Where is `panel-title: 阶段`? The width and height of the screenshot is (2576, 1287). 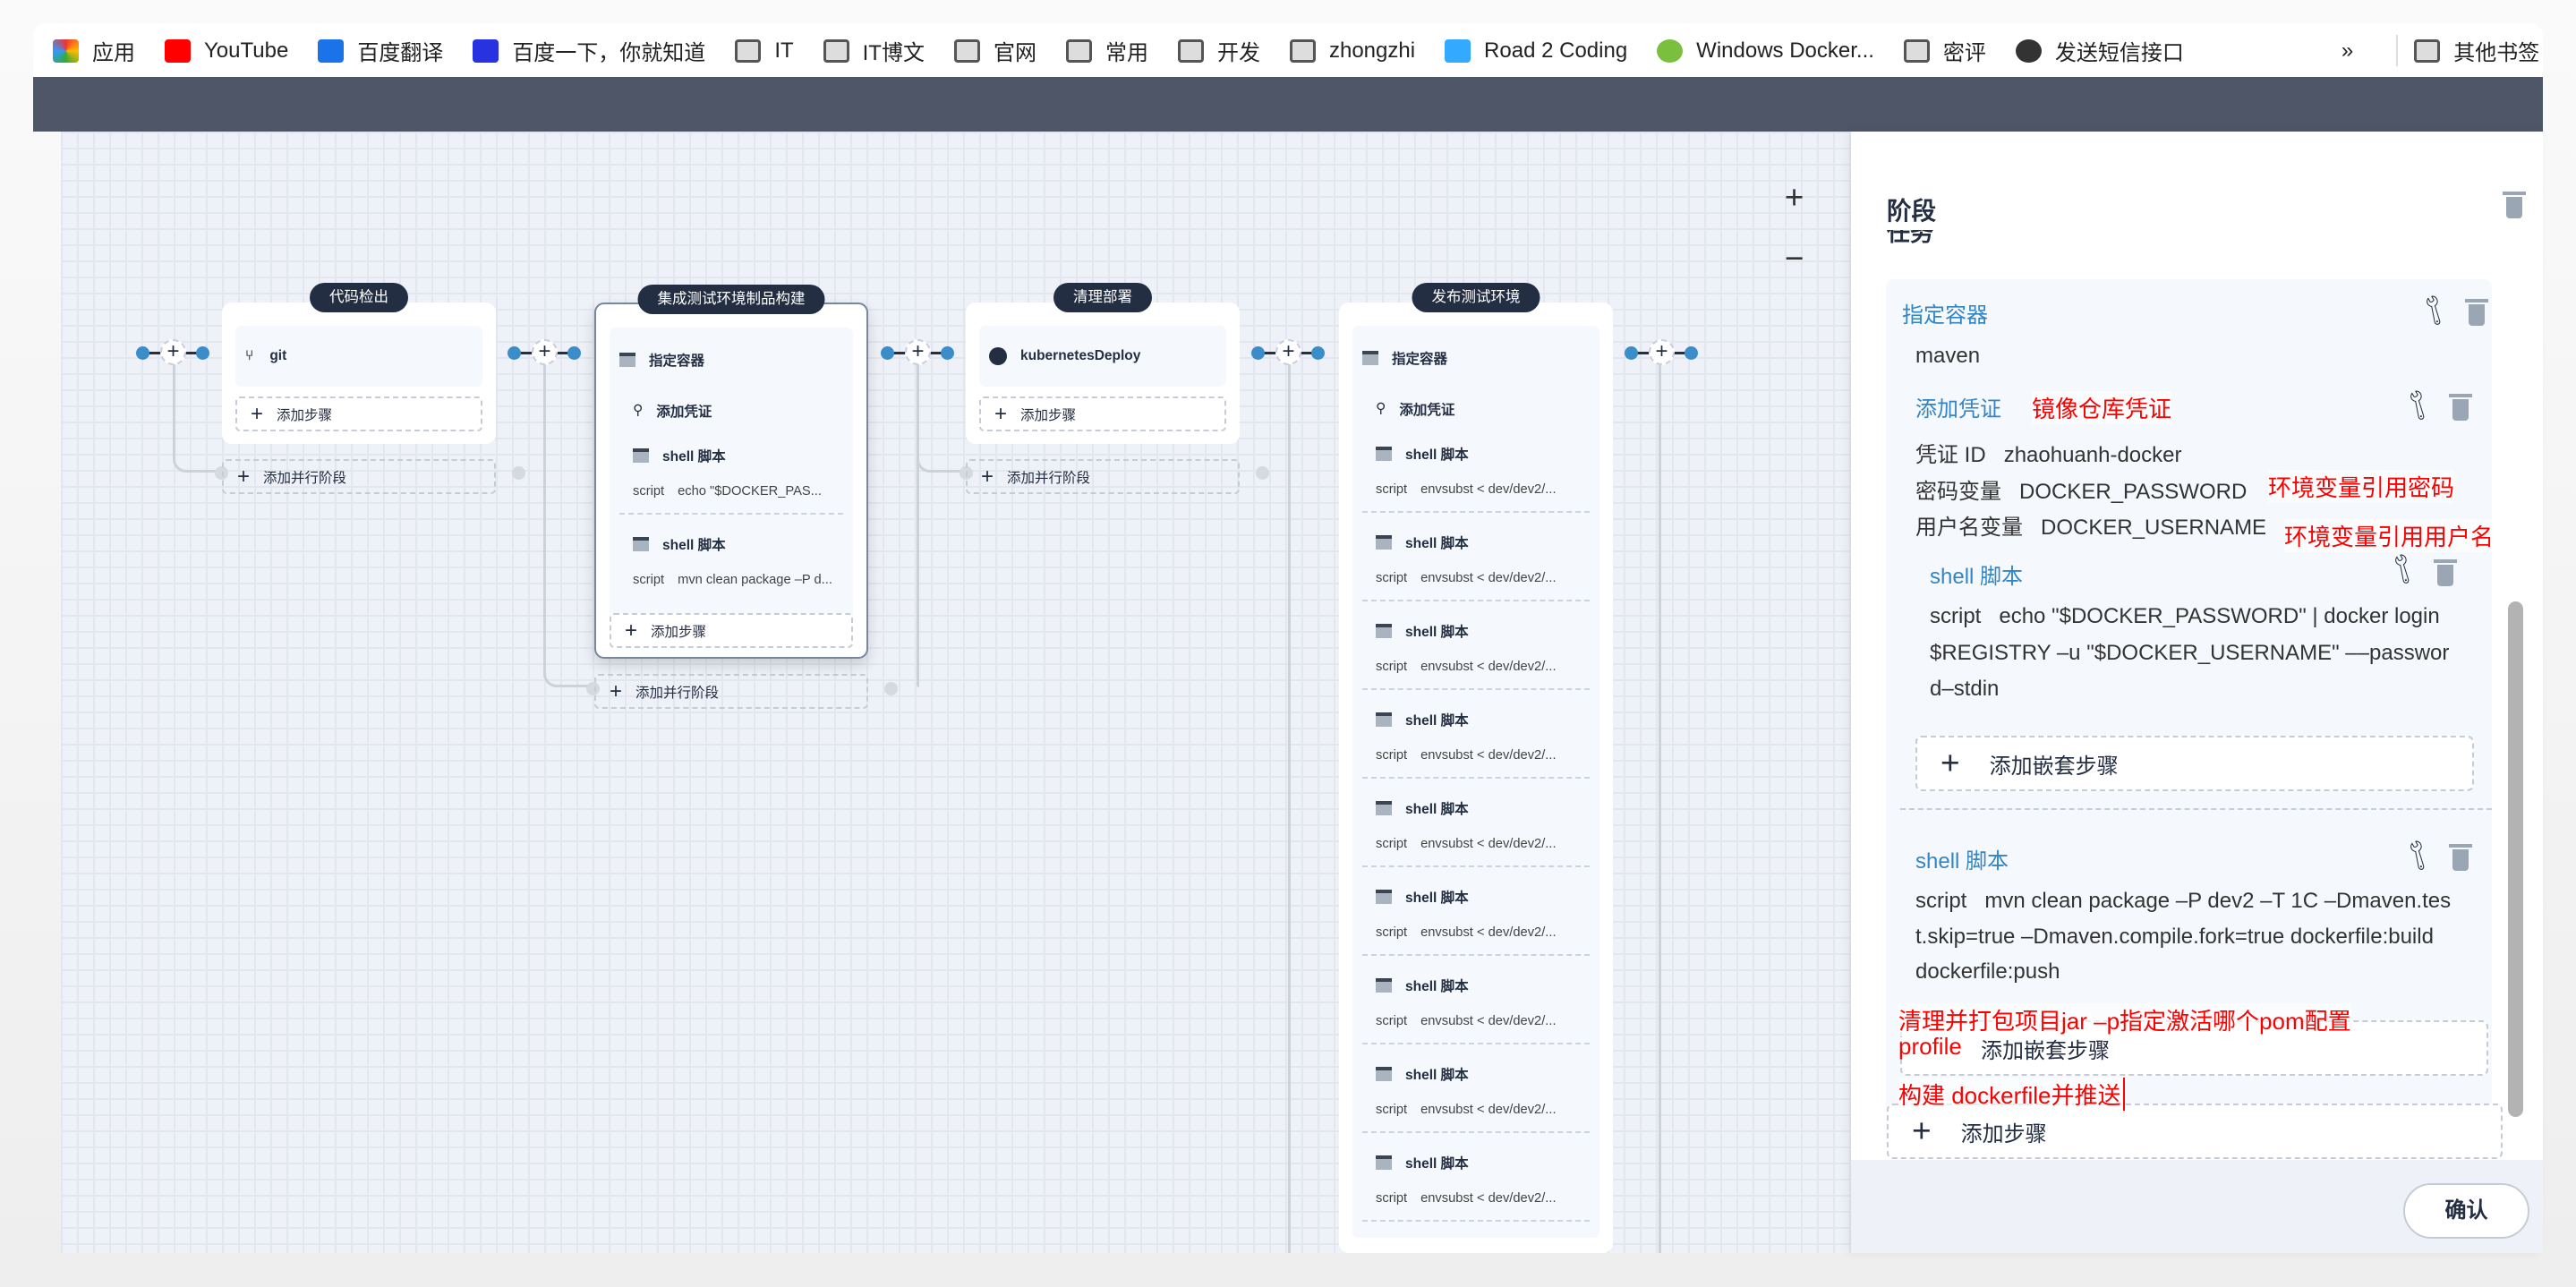 panel-title: 阶段 is located at coordinates (1911, 211).